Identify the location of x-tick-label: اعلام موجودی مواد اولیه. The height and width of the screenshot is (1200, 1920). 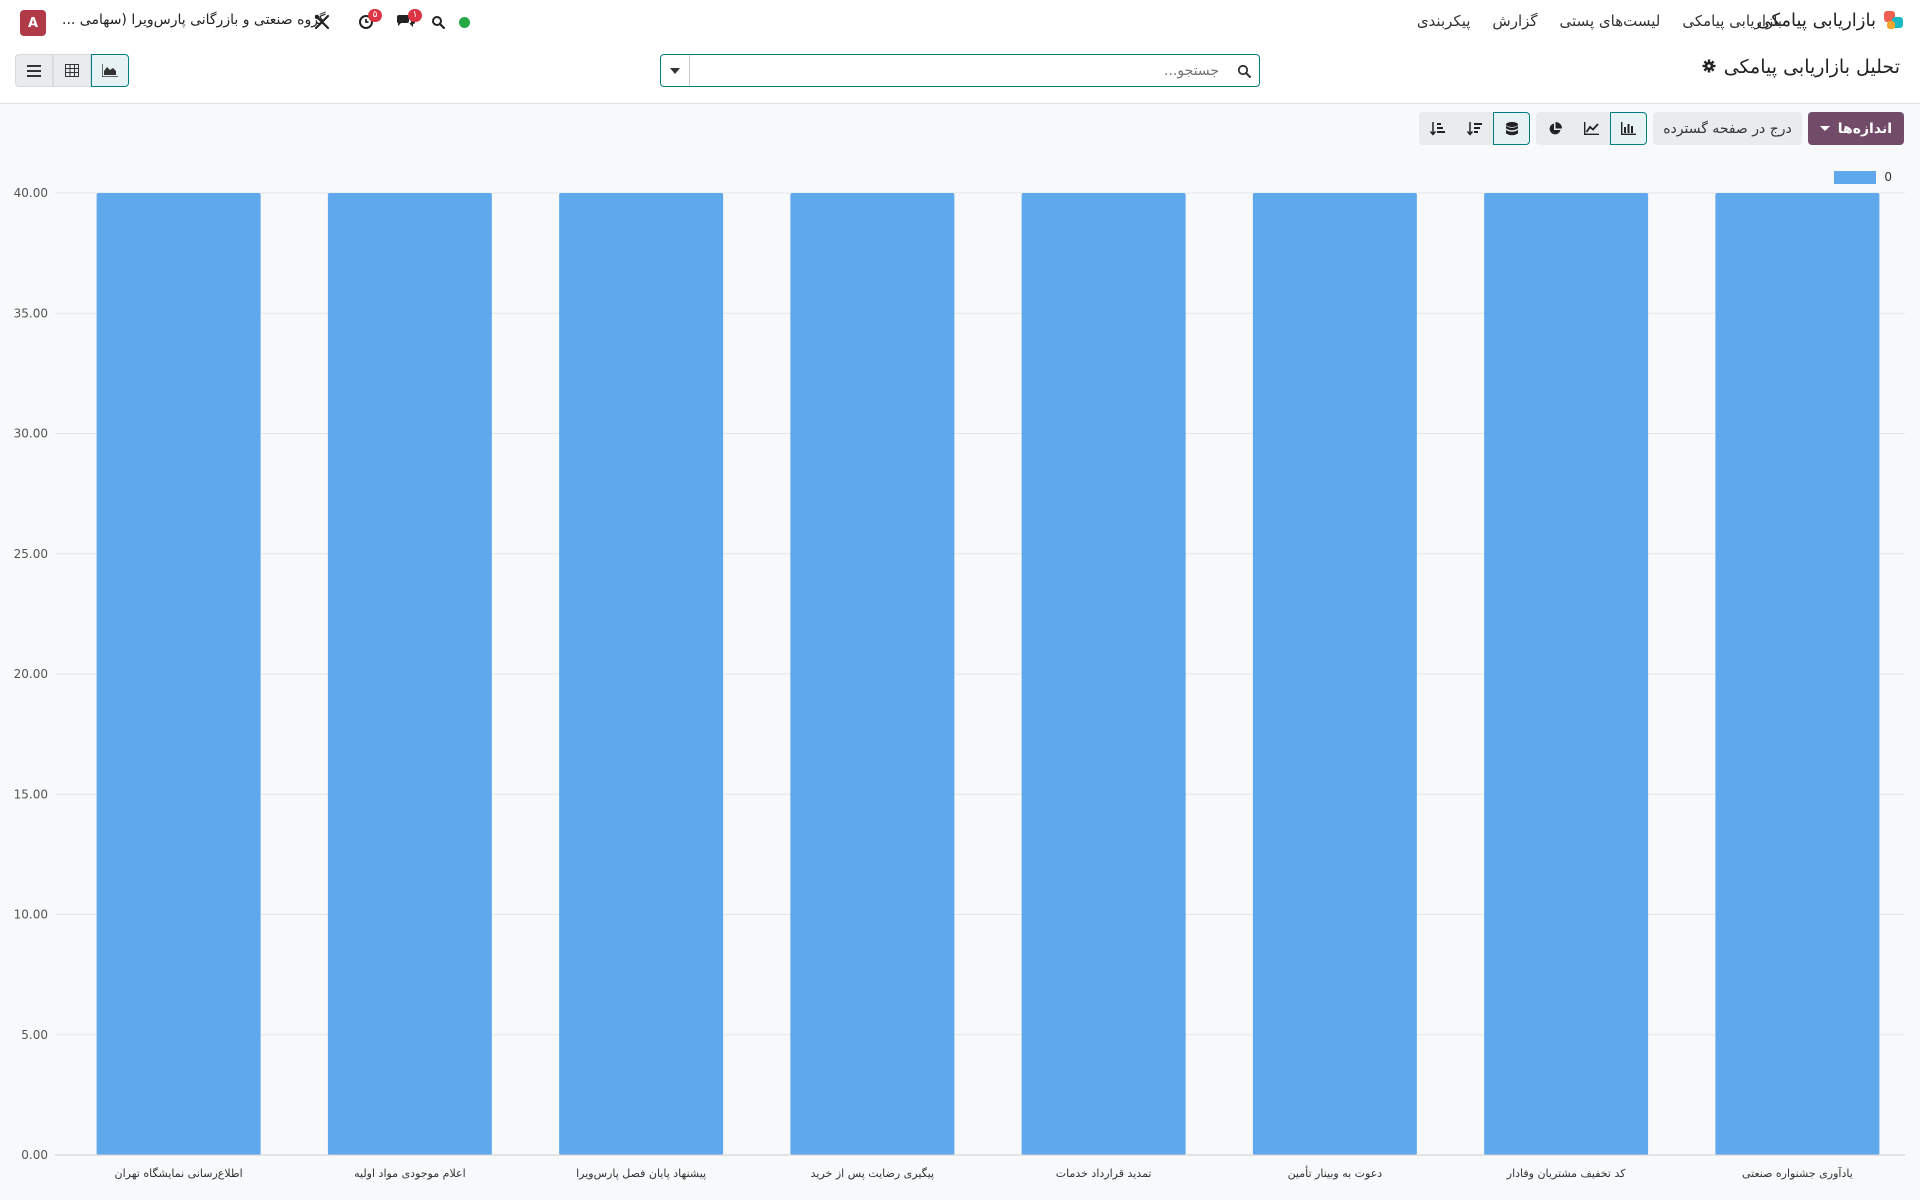
(410, 1173).